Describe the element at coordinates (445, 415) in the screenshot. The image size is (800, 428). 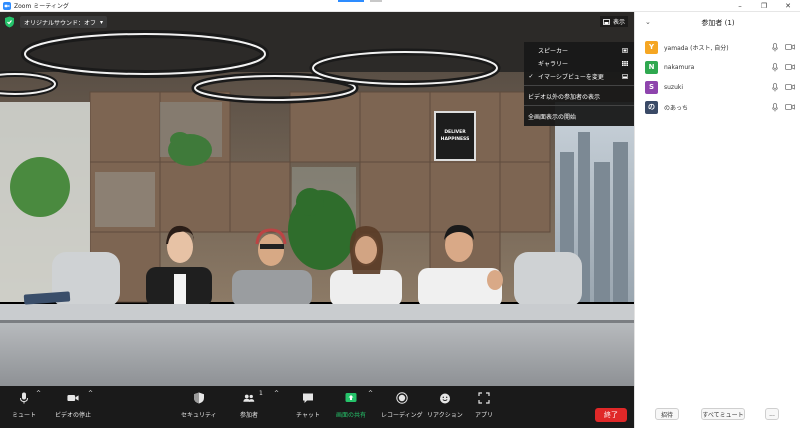
I see `toolbar-label: リアクション` at that location.